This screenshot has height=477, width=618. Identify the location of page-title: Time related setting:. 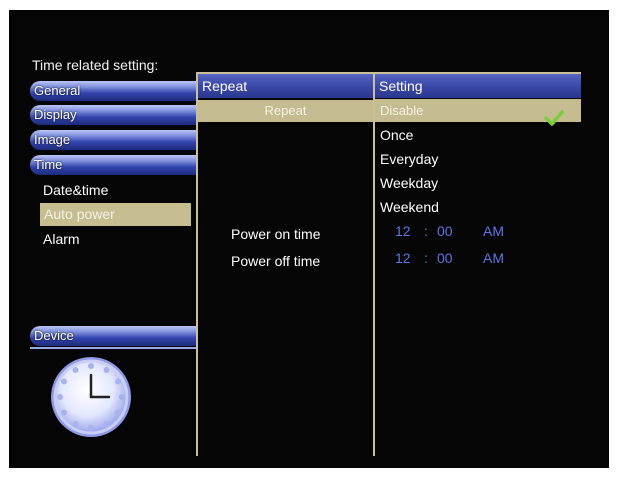
(95, 65).